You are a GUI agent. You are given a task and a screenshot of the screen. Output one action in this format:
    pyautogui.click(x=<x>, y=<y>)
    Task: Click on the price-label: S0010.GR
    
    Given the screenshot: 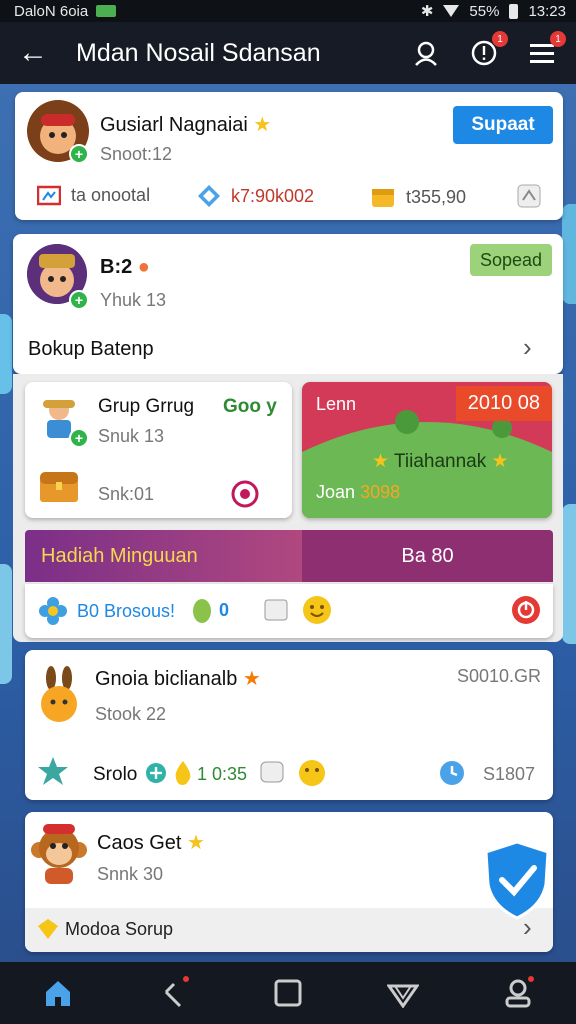 What is the action you would take?
    pyautogui.click(x=498, y=676)
    